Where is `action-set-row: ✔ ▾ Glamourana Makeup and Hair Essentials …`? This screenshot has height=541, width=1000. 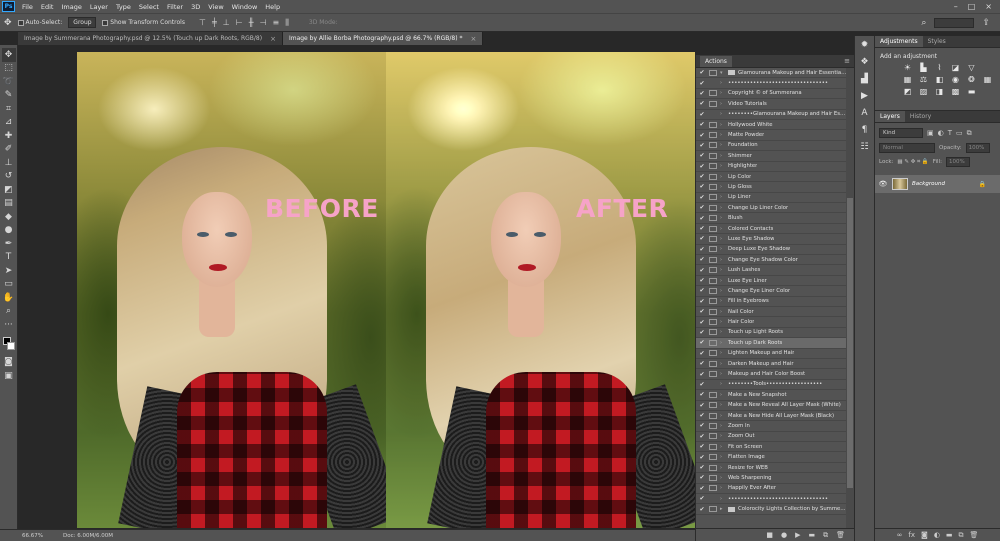
action-set-row: ✔ ▾ Glamourana Makeup and Hair Essentials … is located at coordinates (771, 73).